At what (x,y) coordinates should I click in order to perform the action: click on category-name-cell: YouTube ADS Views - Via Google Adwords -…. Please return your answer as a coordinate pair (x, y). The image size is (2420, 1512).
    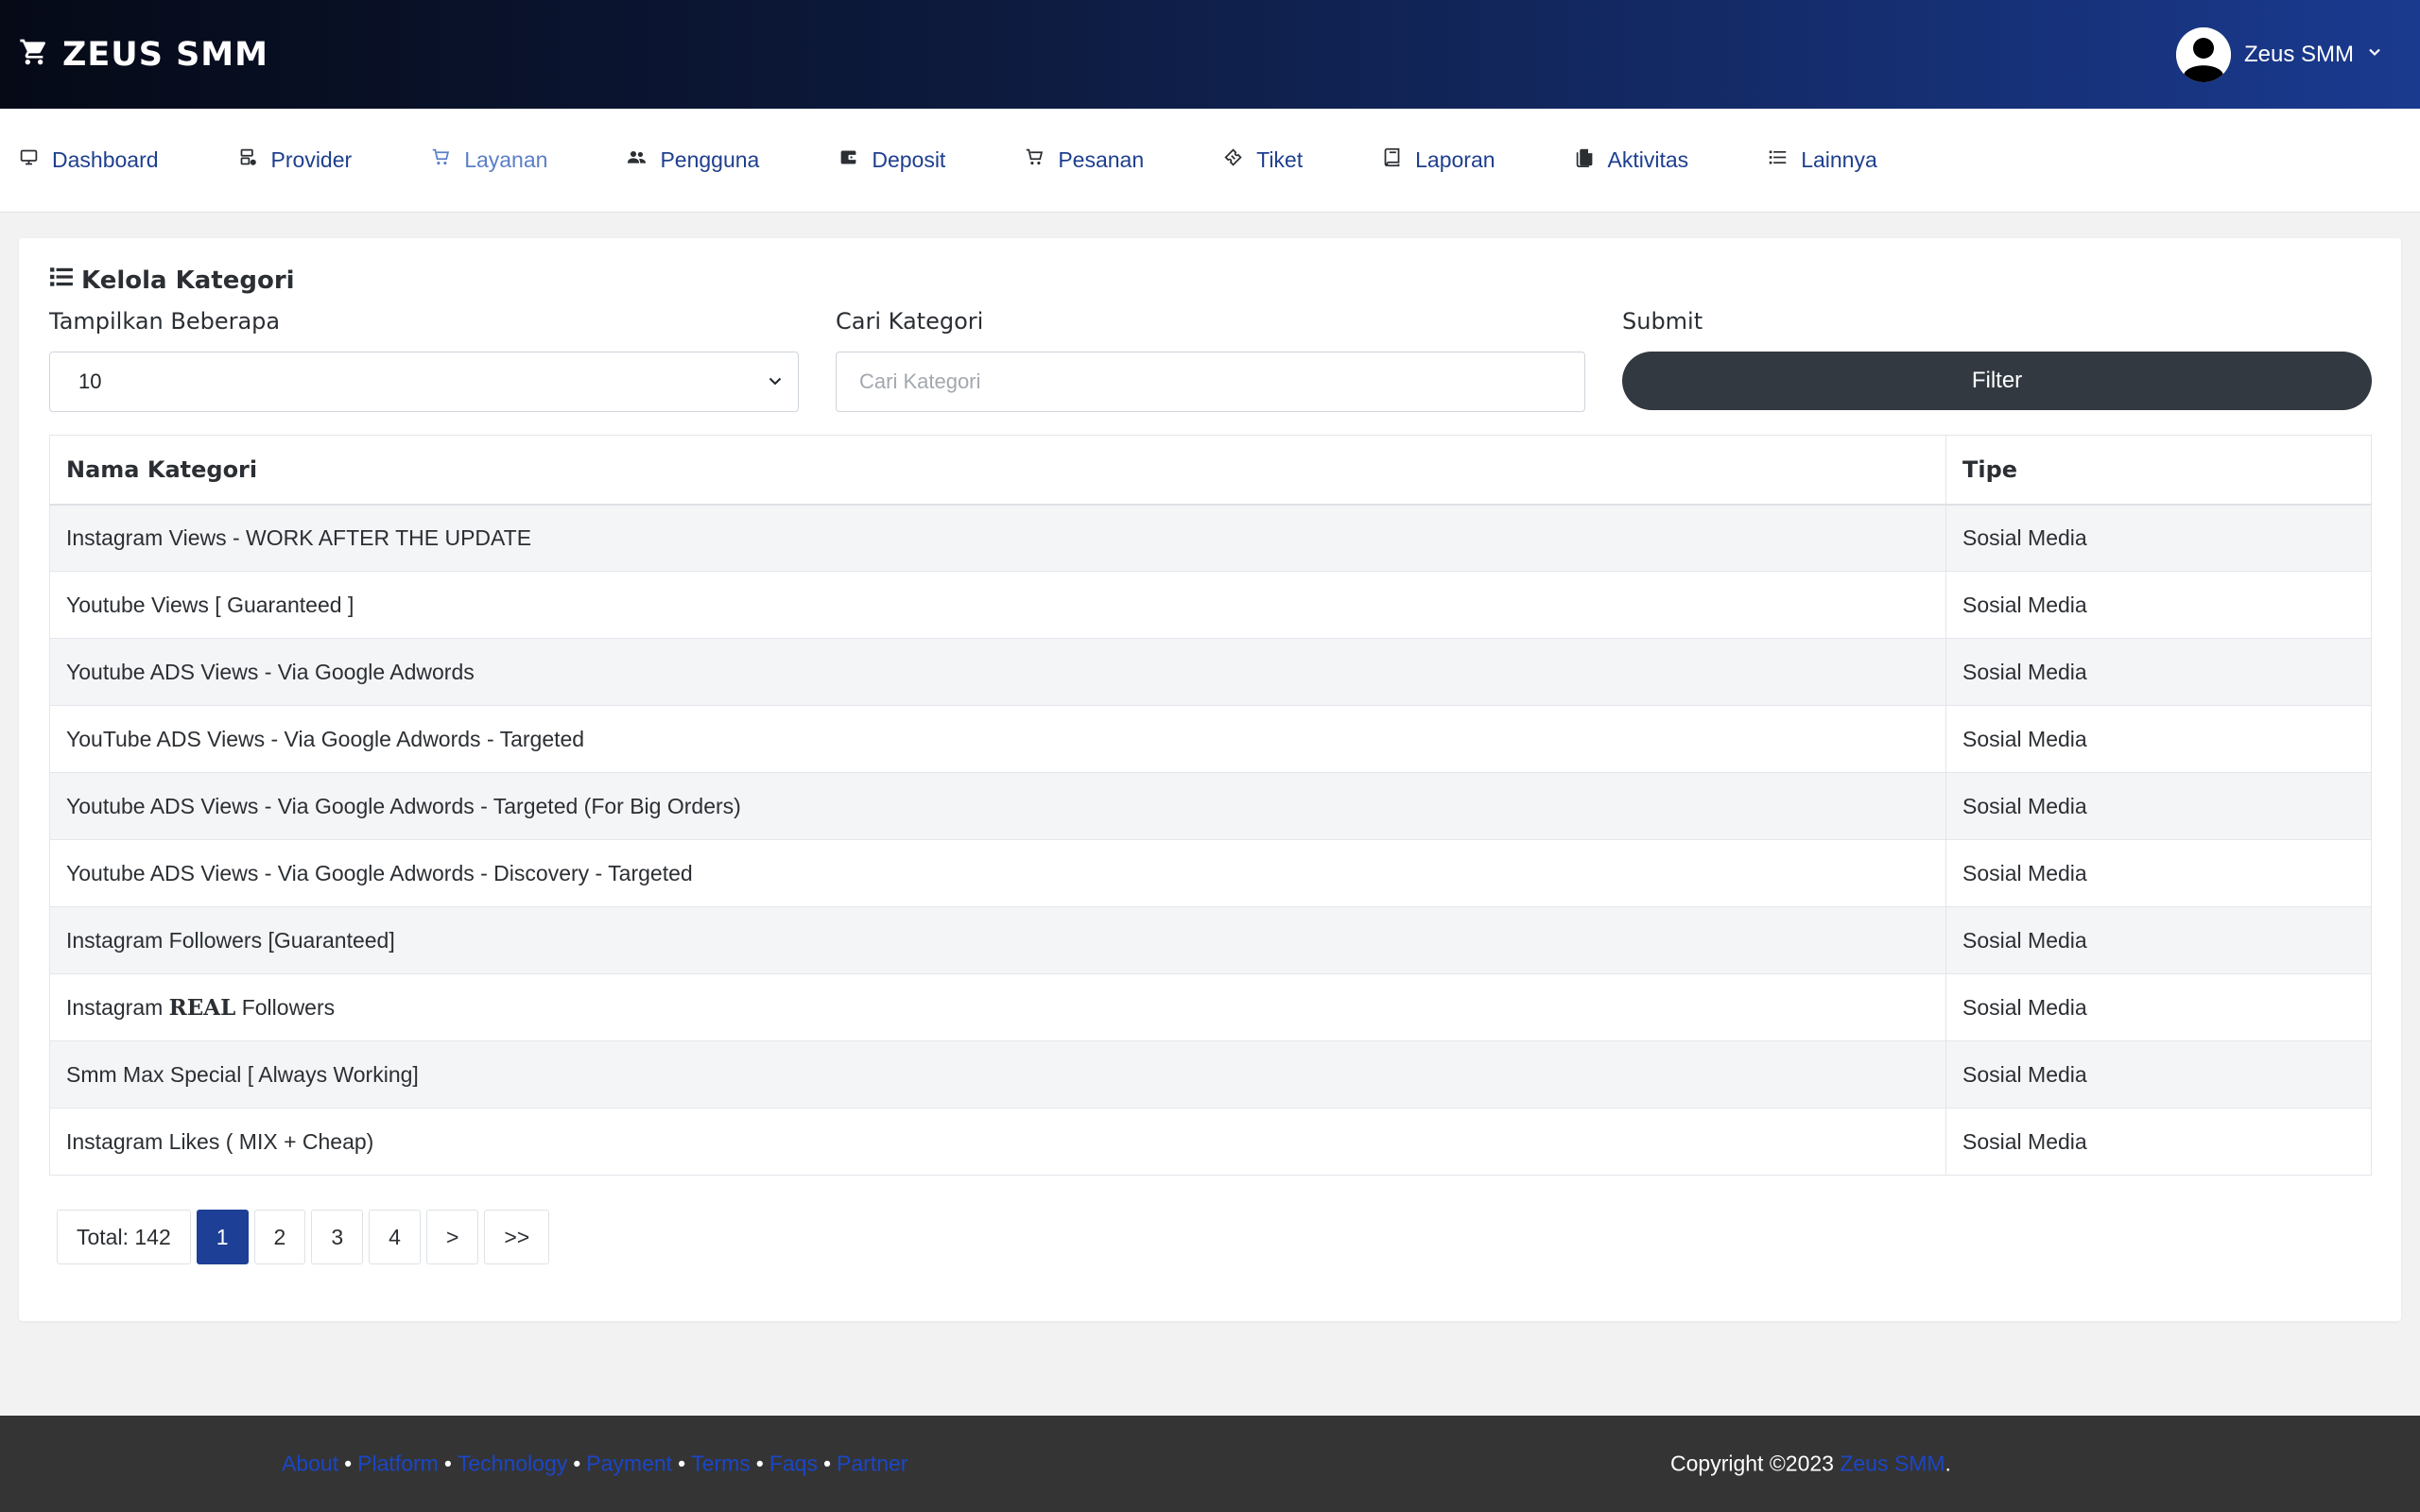
    Looking at the image, I should click on (998, 739).